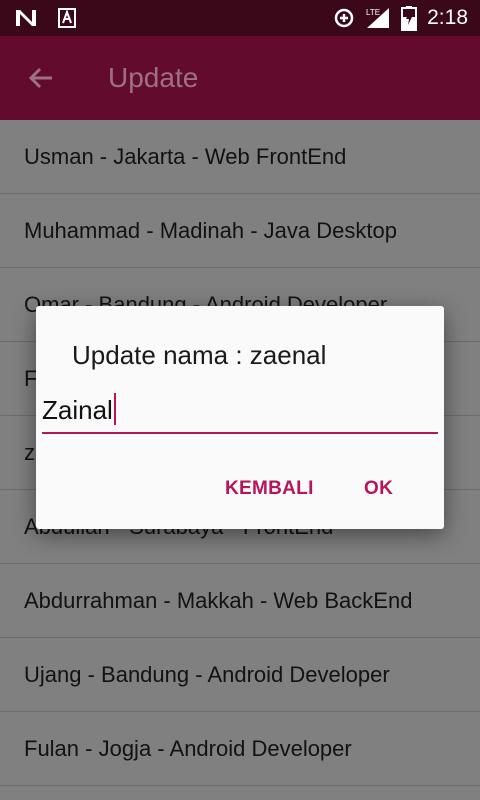 The height and width of the screenshot is (800, 480). I want to click on list-item: Muhammad - Madinah - Java Desktop, so click(240, 231).